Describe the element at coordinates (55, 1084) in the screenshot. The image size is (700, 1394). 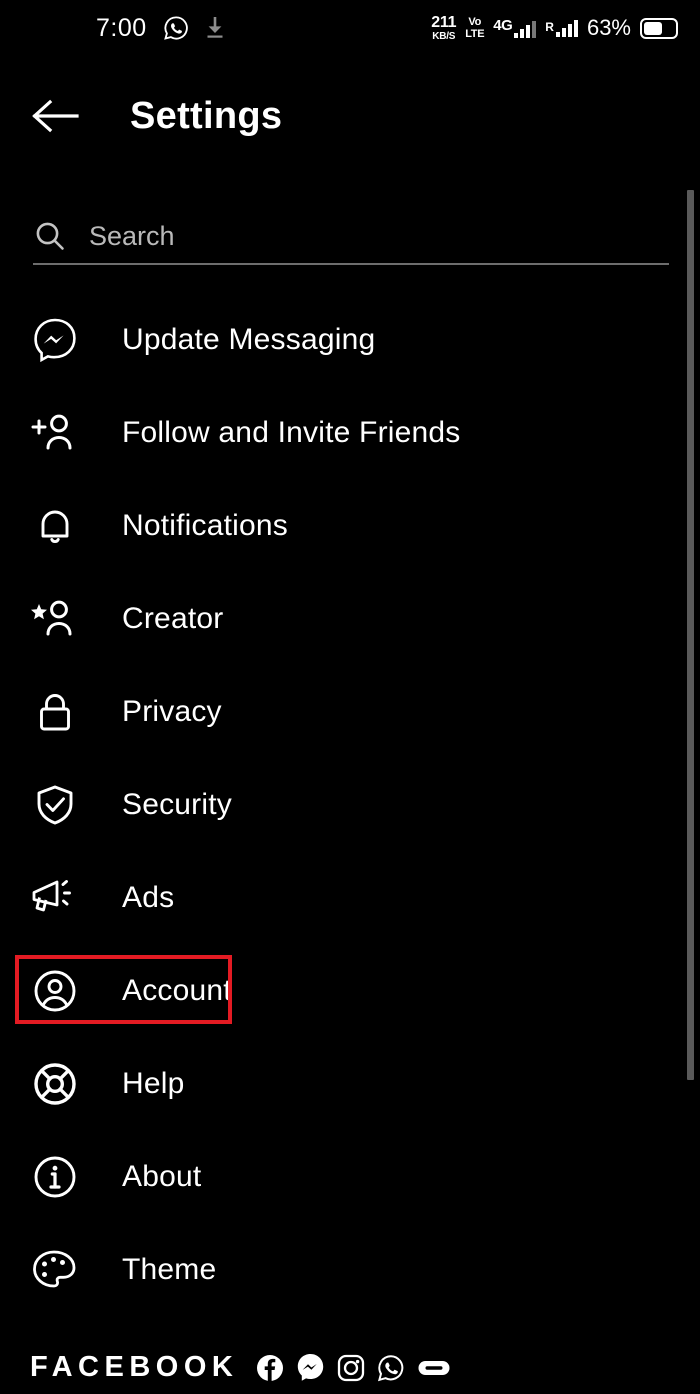
I see `life-ring-icon` at that location.